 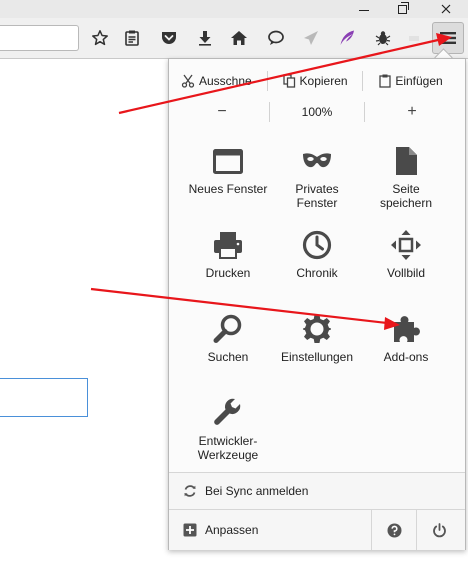 I want to click on reading-list-button, so click(x=132, y=38).